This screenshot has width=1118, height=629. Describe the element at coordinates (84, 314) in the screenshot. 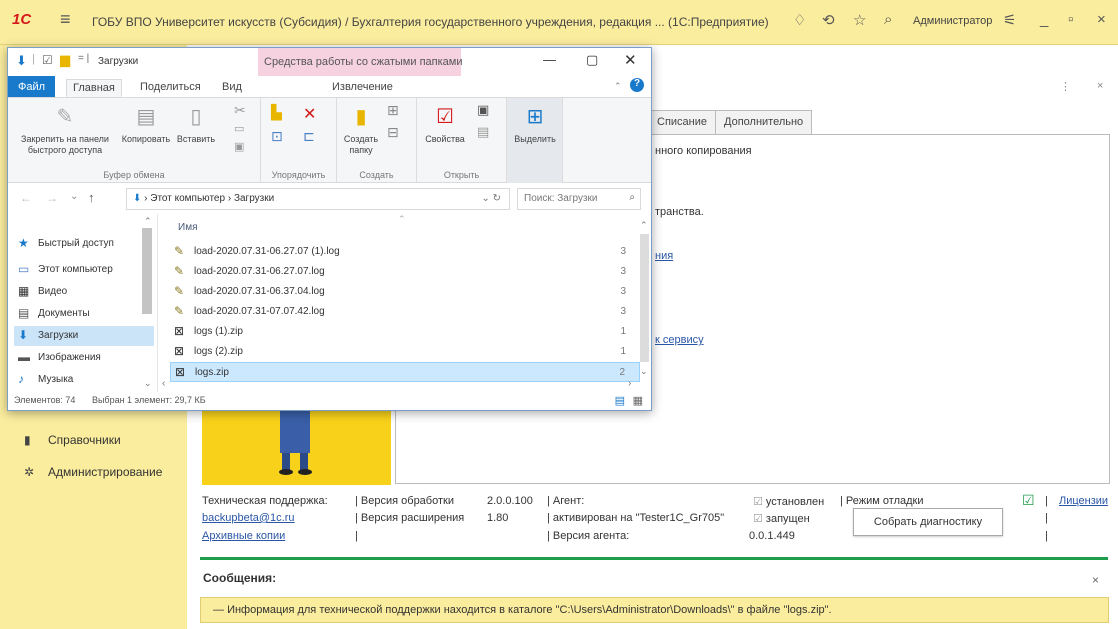

I see `nav-documents: ▤ Документы` at that location.